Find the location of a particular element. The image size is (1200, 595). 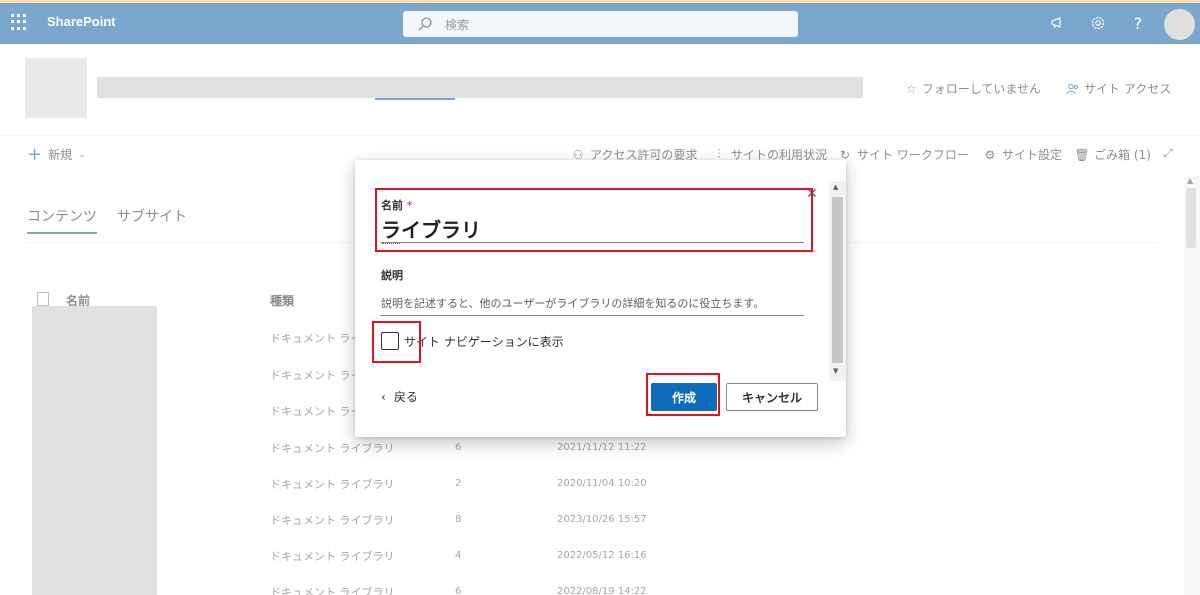

name-field-label: 名前 * is located at coordinates (396, 205).